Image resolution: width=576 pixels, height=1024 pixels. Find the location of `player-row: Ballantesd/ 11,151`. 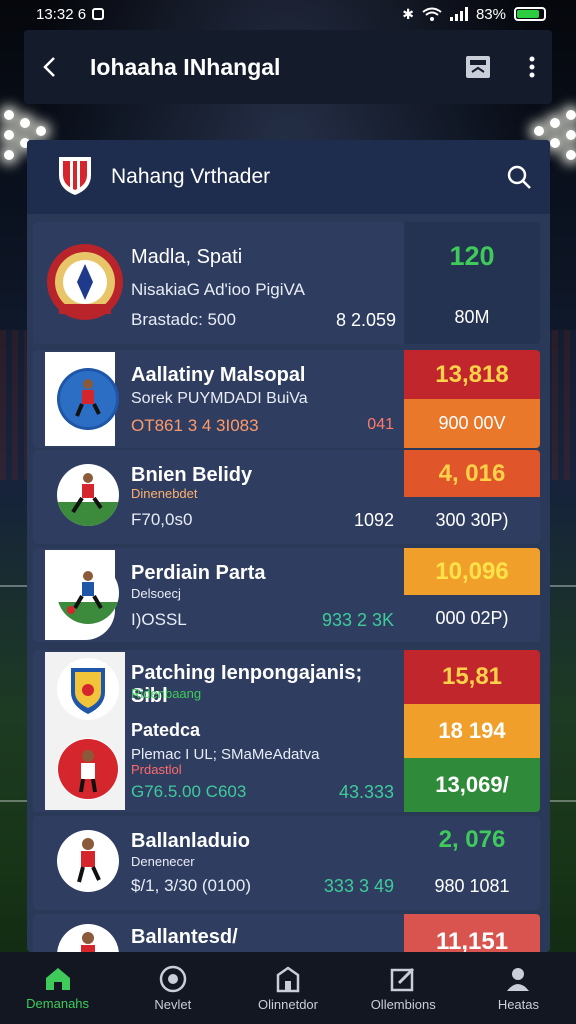

player-row: Ballantesd/ 11,151 is located at coordinates (286, 933).